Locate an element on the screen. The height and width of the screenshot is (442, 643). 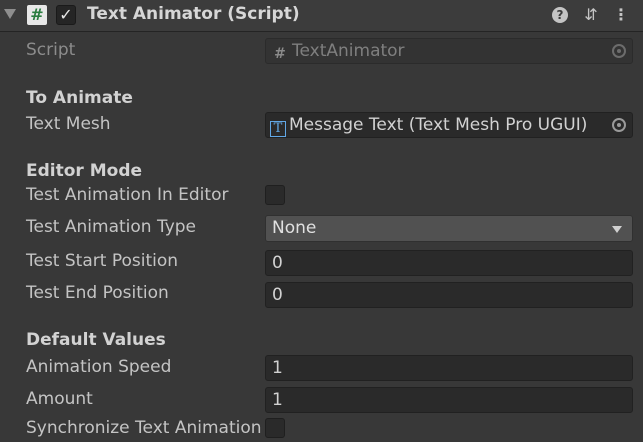
test-end-position-label: Test End Position is located at coordinates (97, 293).